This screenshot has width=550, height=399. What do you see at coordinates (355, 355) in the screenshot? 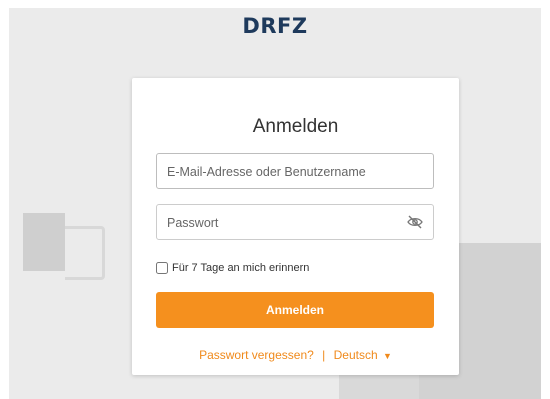
I see `language-label: Deutsch` at bounding box center [355, 355].